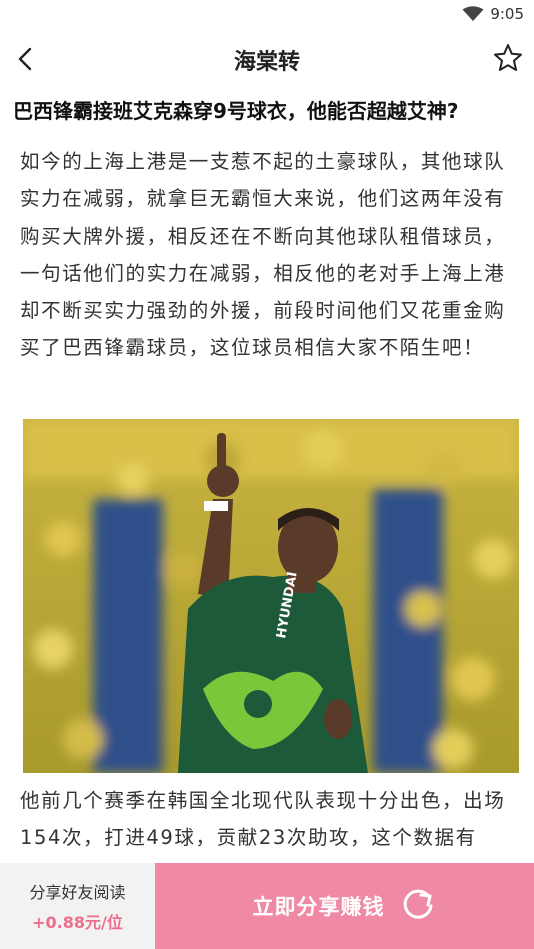 The image size is (534, 949). What do you see at coordinates (318, 907) in the screenshot?
I see `share-button-label: 立即分享赚钱` at bounding box center [318, 907].